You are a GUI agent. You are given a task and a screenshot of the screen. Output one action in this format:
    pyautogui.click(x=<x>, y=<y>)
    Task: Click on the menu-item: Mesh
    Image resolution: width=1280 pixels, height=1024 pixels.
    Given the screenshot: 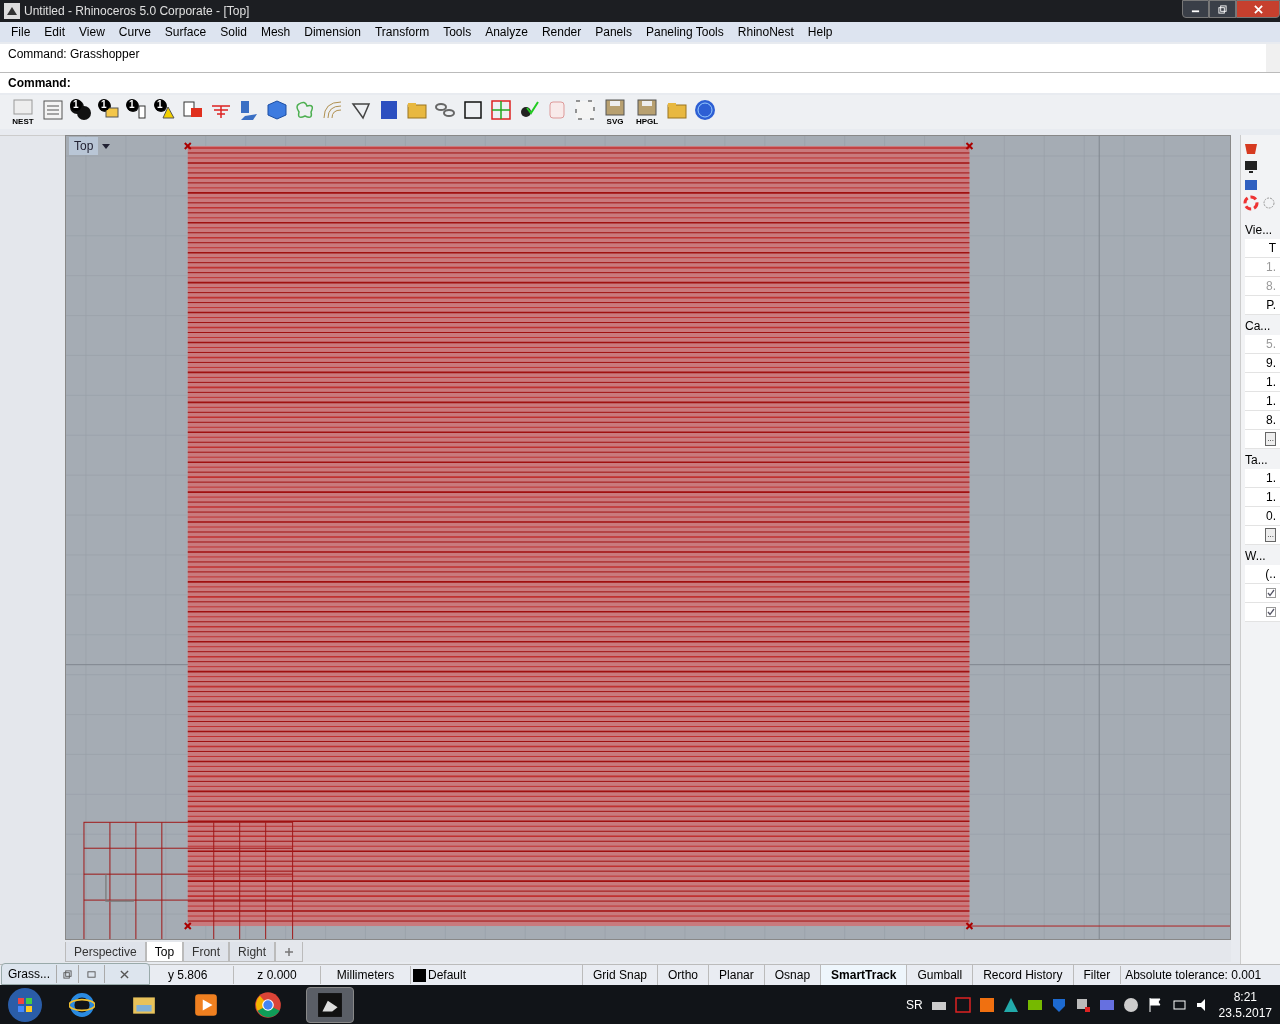 What is the action you would take?
    pyautogui.click(x=275, y=32)
    